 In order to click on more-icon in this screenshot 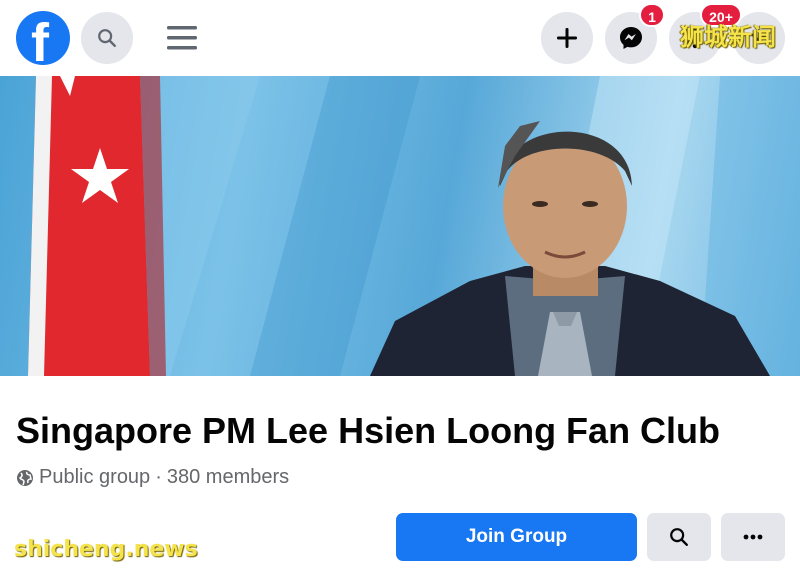, I will do `click(753, 537)`.